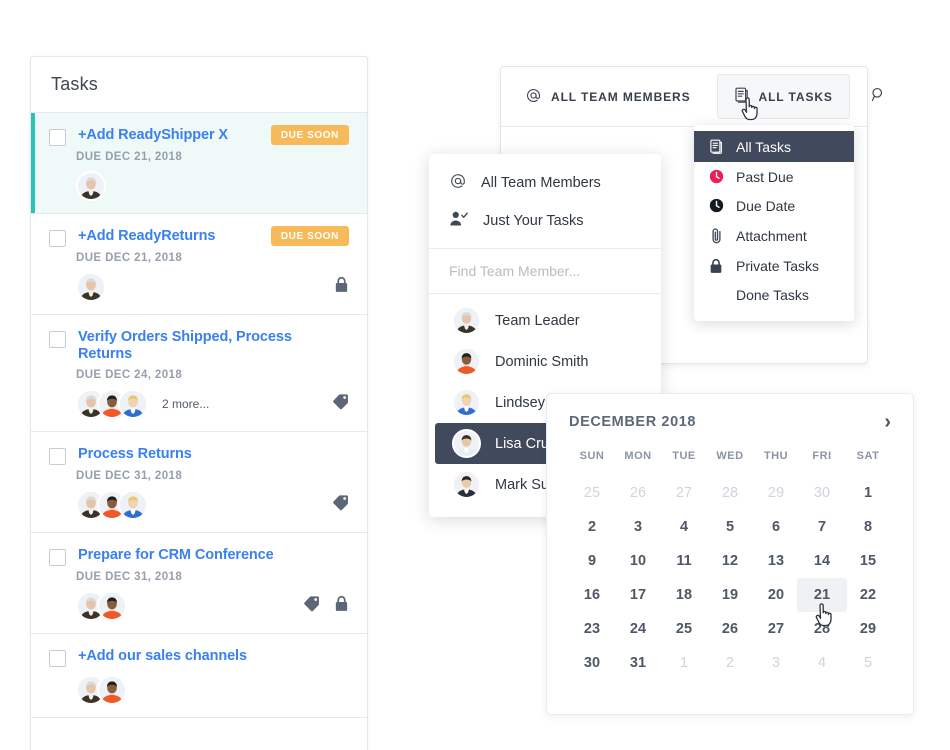 Image resolution: width=950 pixels, height=750 pixels. I want to click on menu-item-label: Private Tasks, so click(777, 266).